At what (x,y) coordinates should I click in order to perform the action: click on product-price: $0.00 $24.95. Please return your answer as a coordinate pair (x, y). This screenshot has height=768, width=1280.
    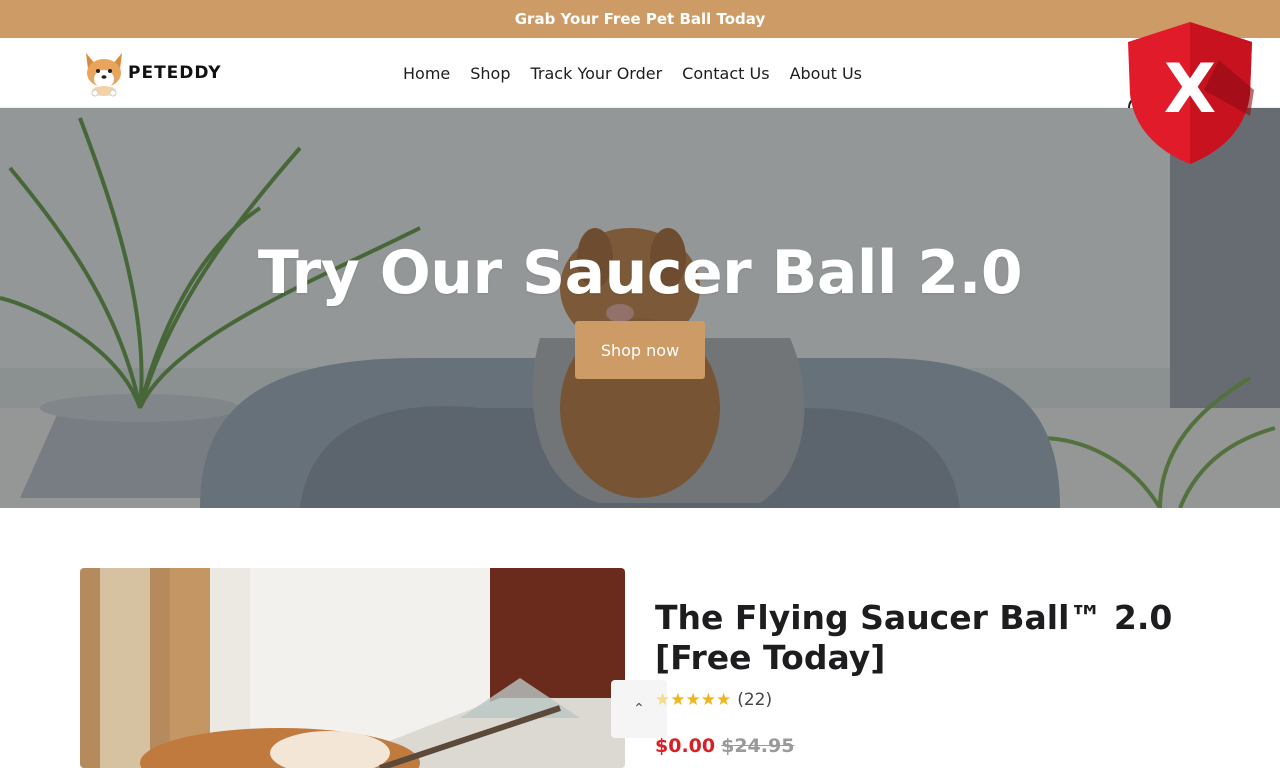
    Looking at the image, I should click on (724, 746).